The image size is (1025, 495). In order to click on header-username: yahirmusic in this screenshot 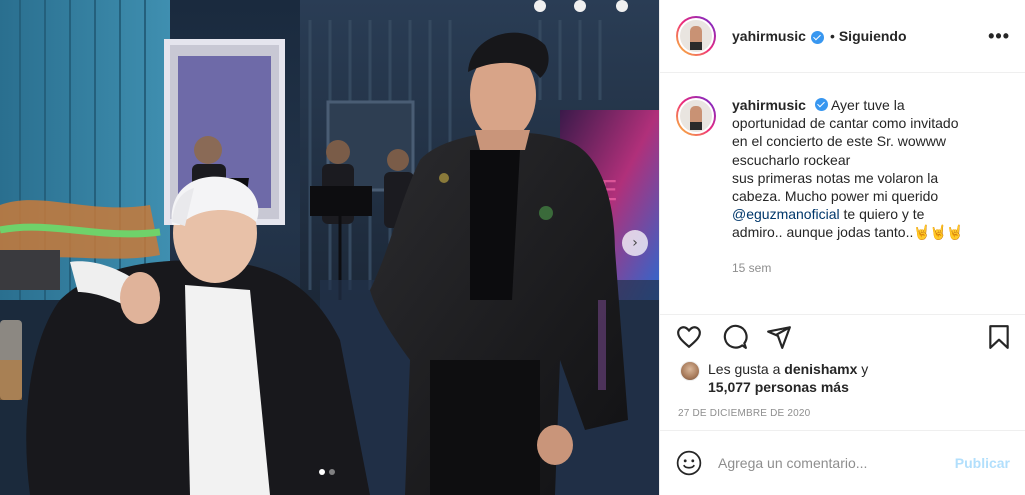, I will do `click(769, 36)`.